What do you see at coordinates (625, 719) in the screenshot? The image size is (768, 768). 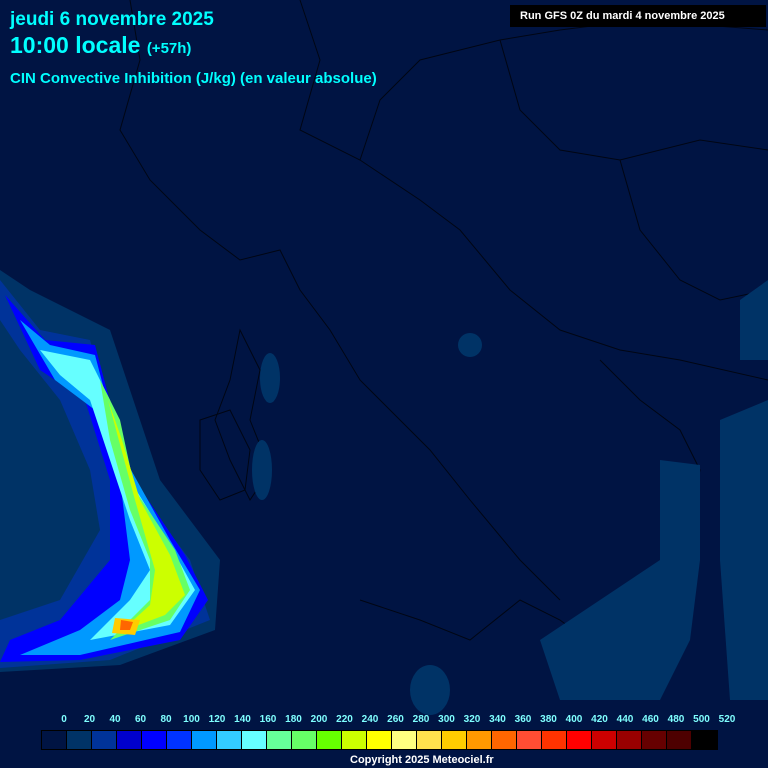 I see `legend-label: 440` at bounding box center [625, 719].